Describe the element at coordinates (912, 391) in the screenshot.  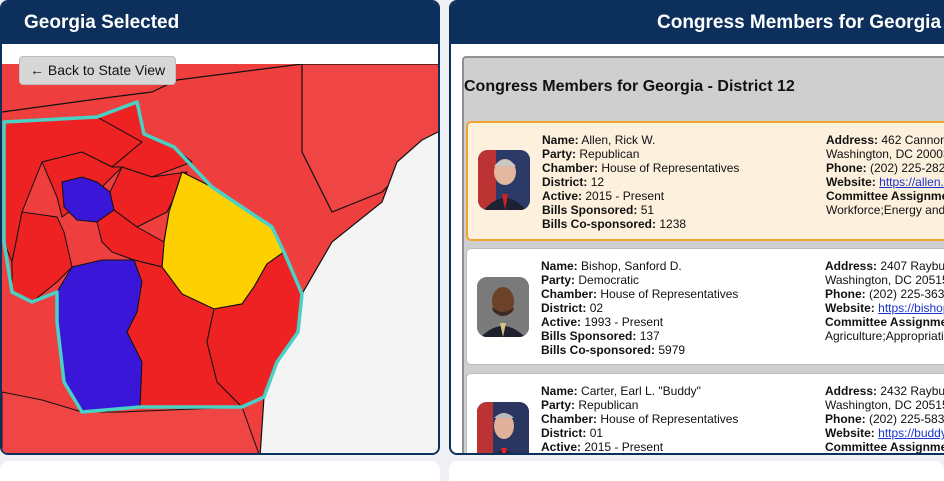
I see `member-address: 2432 Raybur` at that location.